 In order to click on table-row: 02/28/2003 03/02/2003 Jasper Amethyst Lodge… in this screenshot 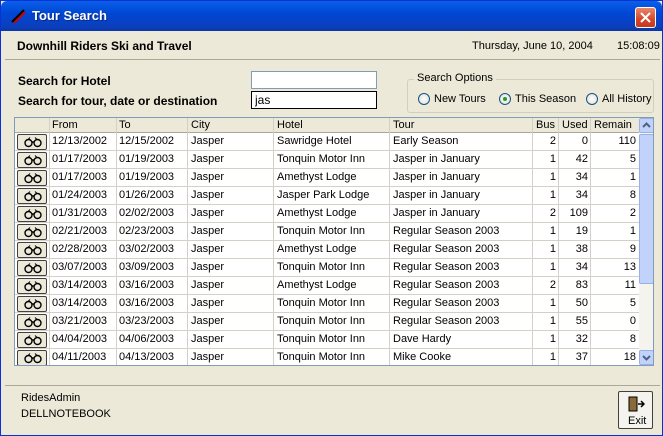, I will do `click(327, 250)`.